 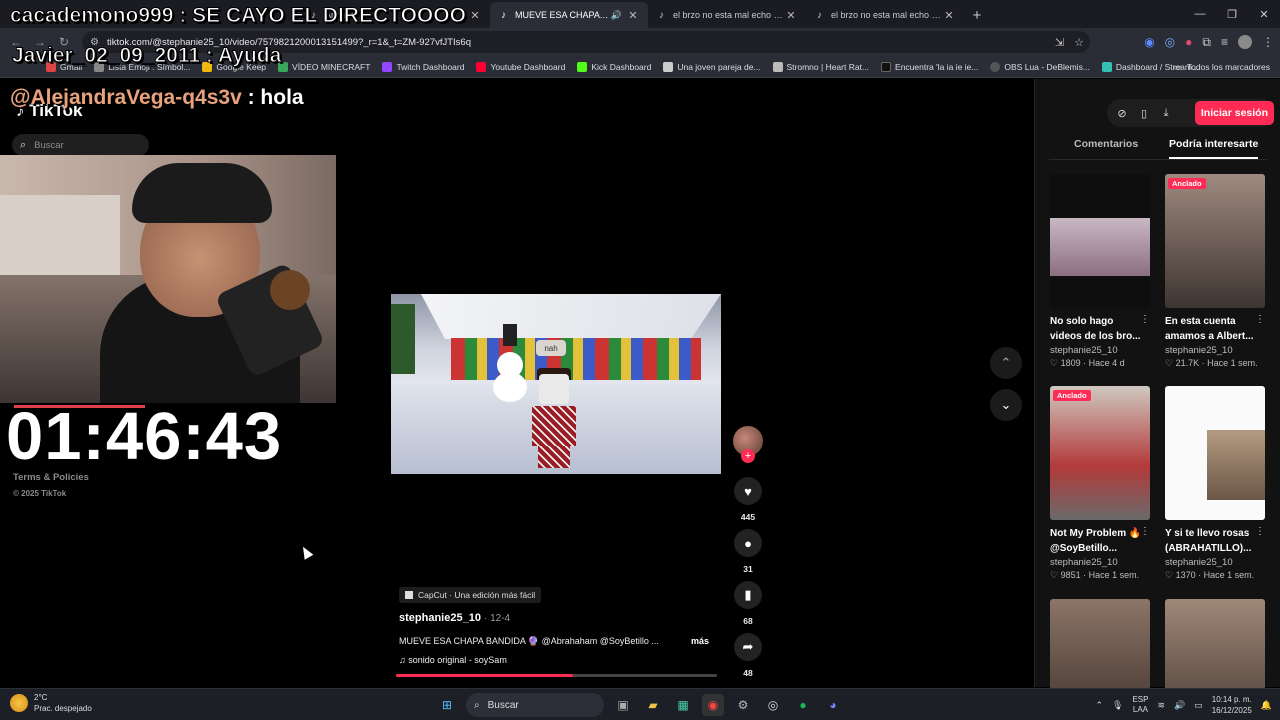 What do you see at coordinates (1268, 42) in the screenshot?
I see `menu-icon: ⋮` at bounding box center [1268, 42].